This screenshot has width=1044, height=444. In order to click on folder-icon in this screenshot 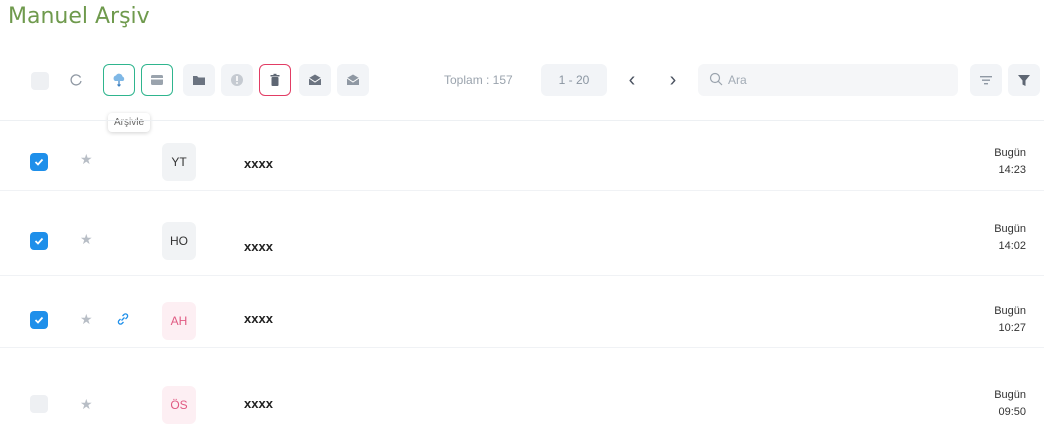, I will do `click(199, 80)`.